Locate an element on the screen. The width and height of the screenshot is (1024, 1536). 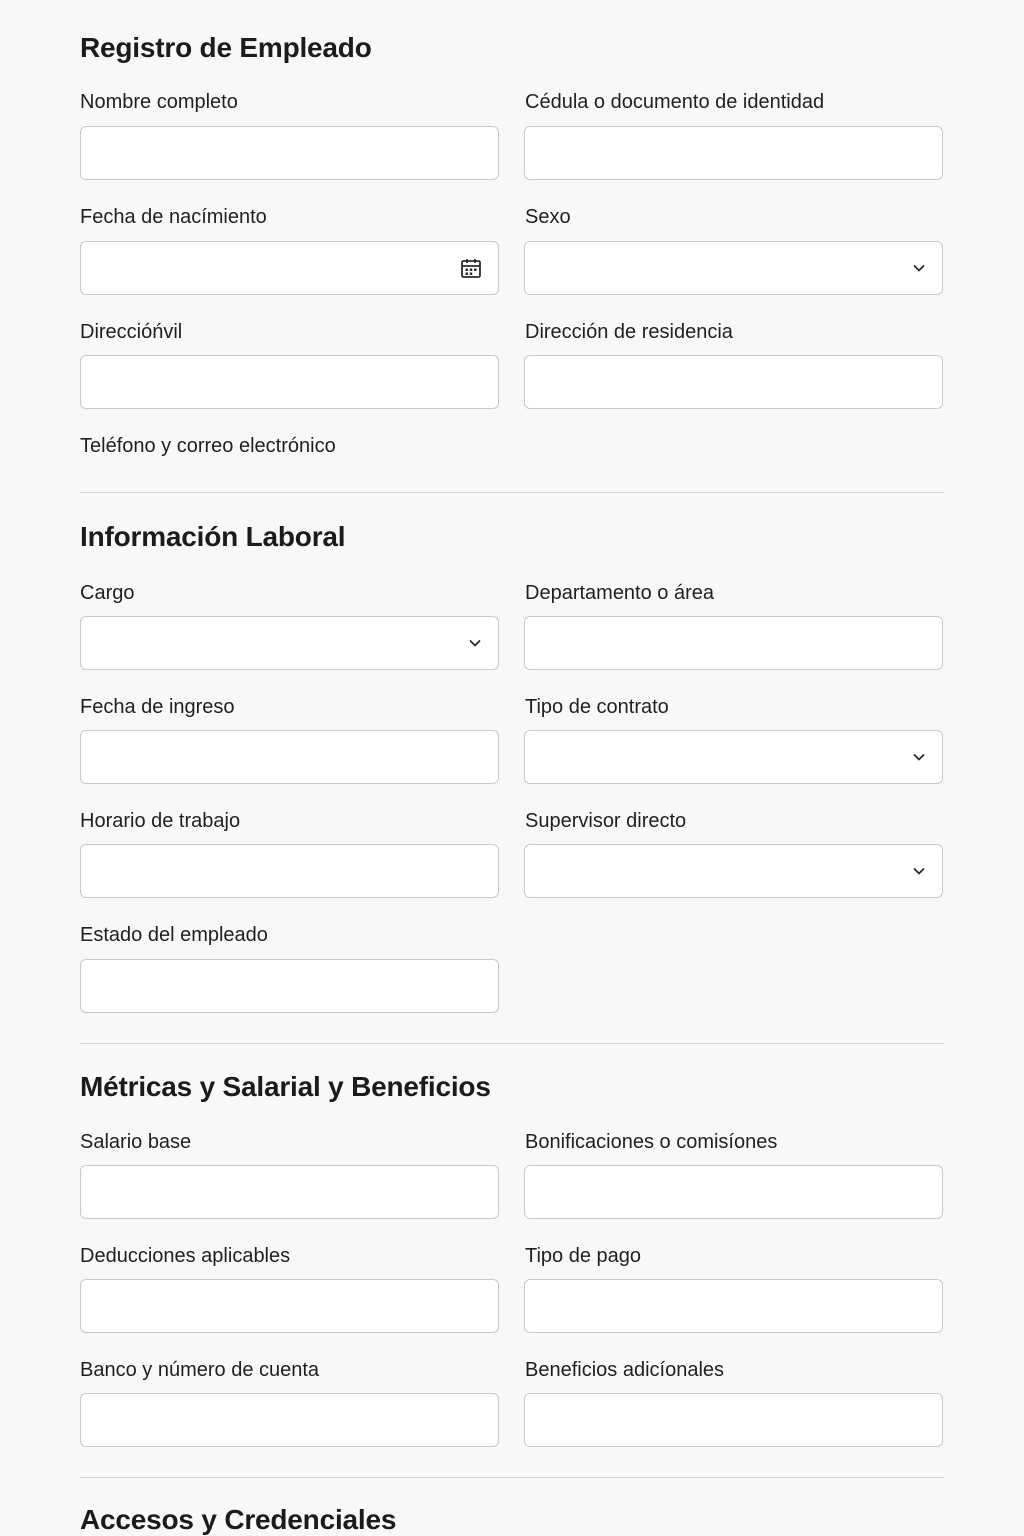
salario-base-field is located at coordinates (289, 1192).